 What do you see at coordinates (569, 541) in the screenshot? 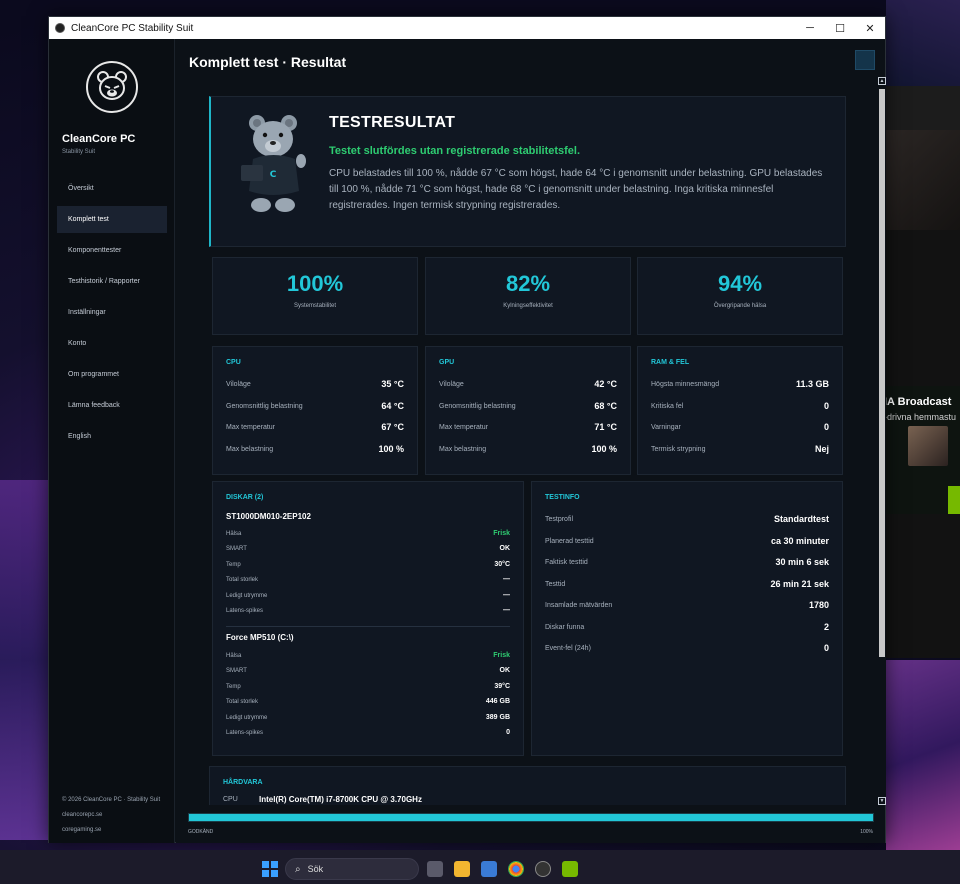
I see `row-key: Planerad testtid` at bounding box center [569, 541].